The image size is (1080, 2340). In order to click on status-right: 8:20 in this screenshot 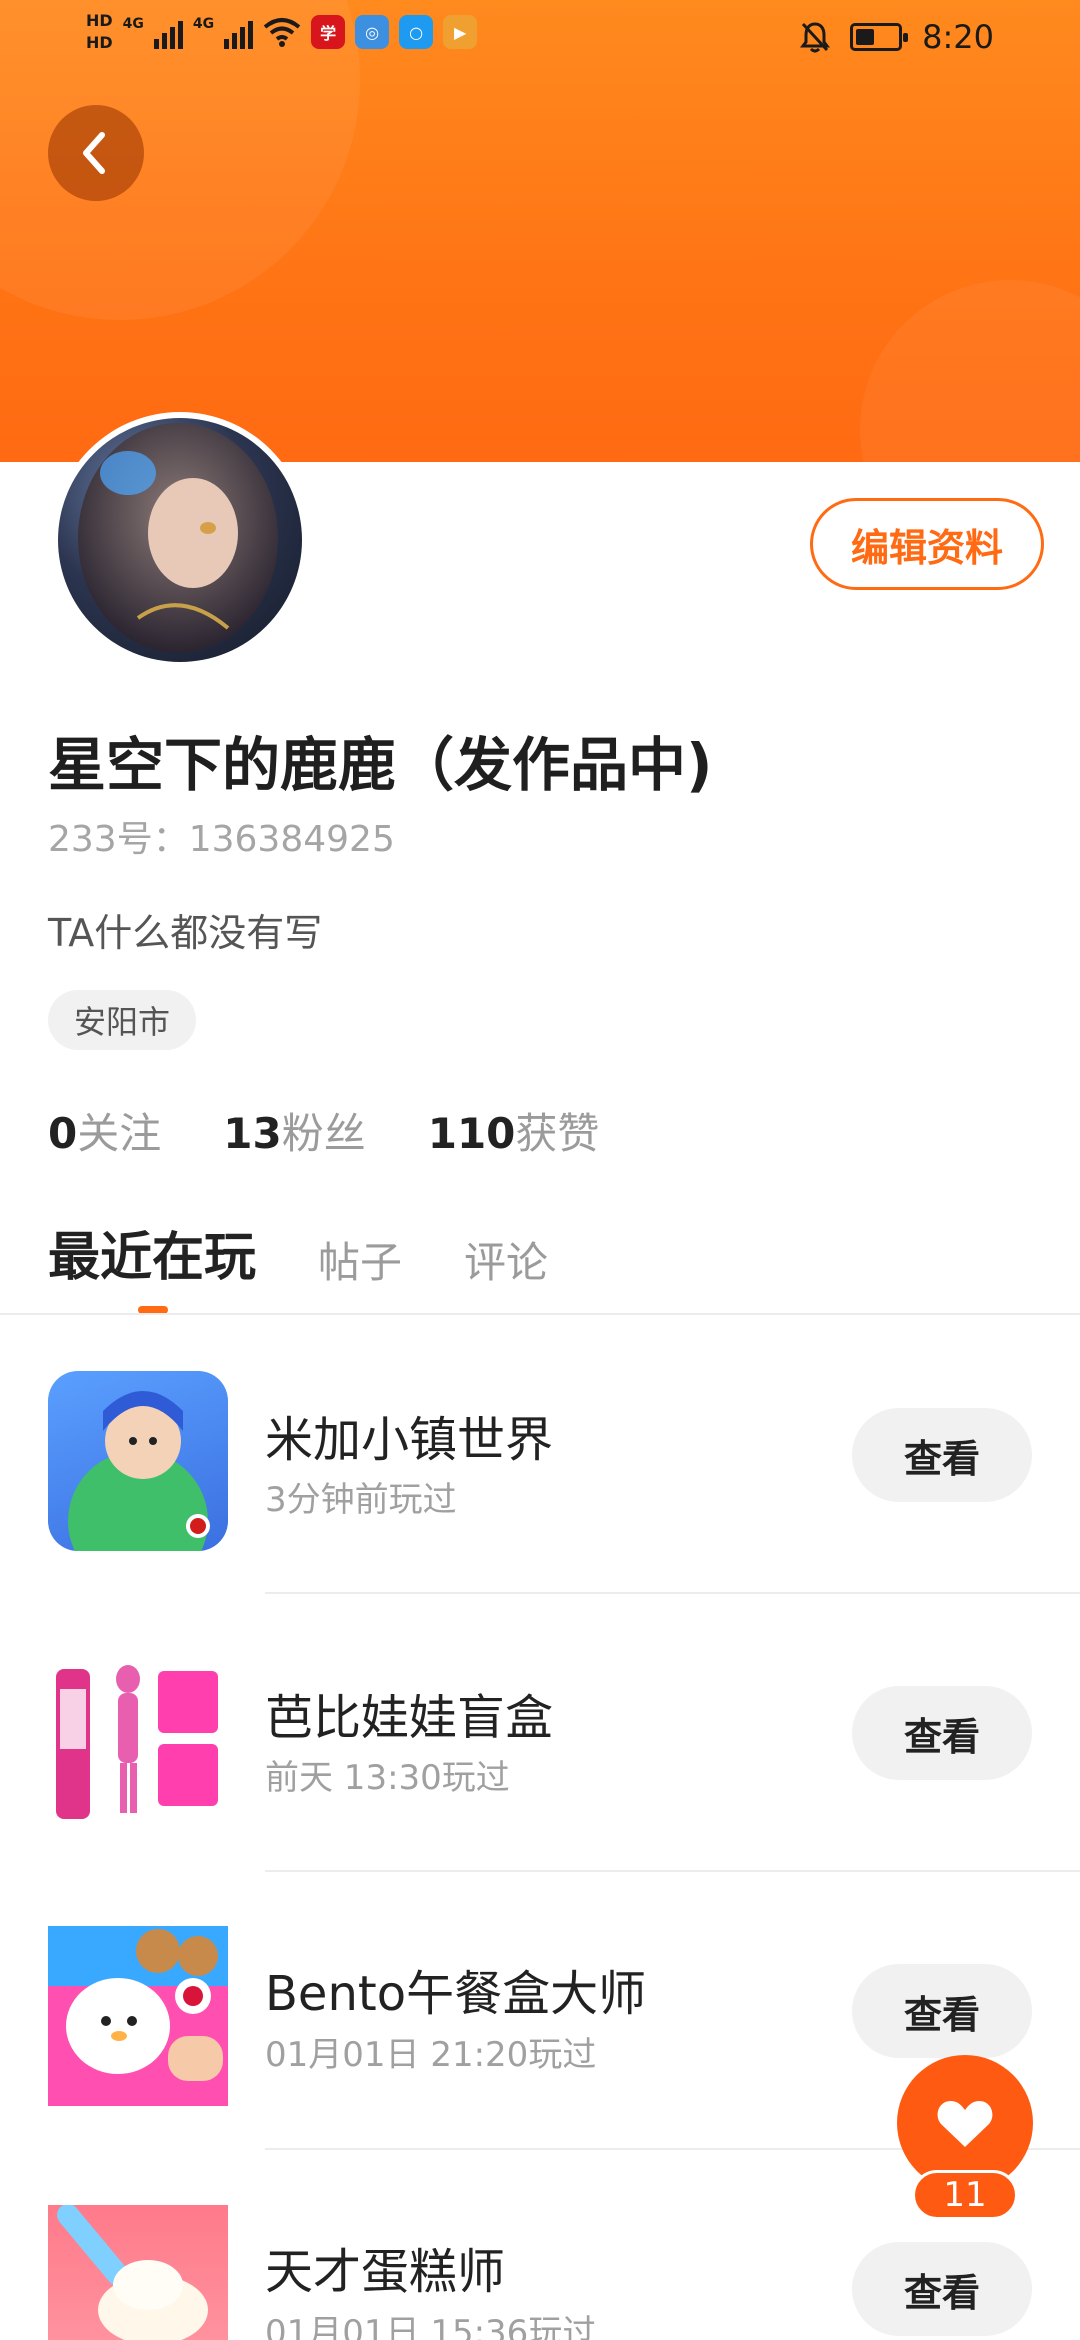, I will do `click(897, 37)`.